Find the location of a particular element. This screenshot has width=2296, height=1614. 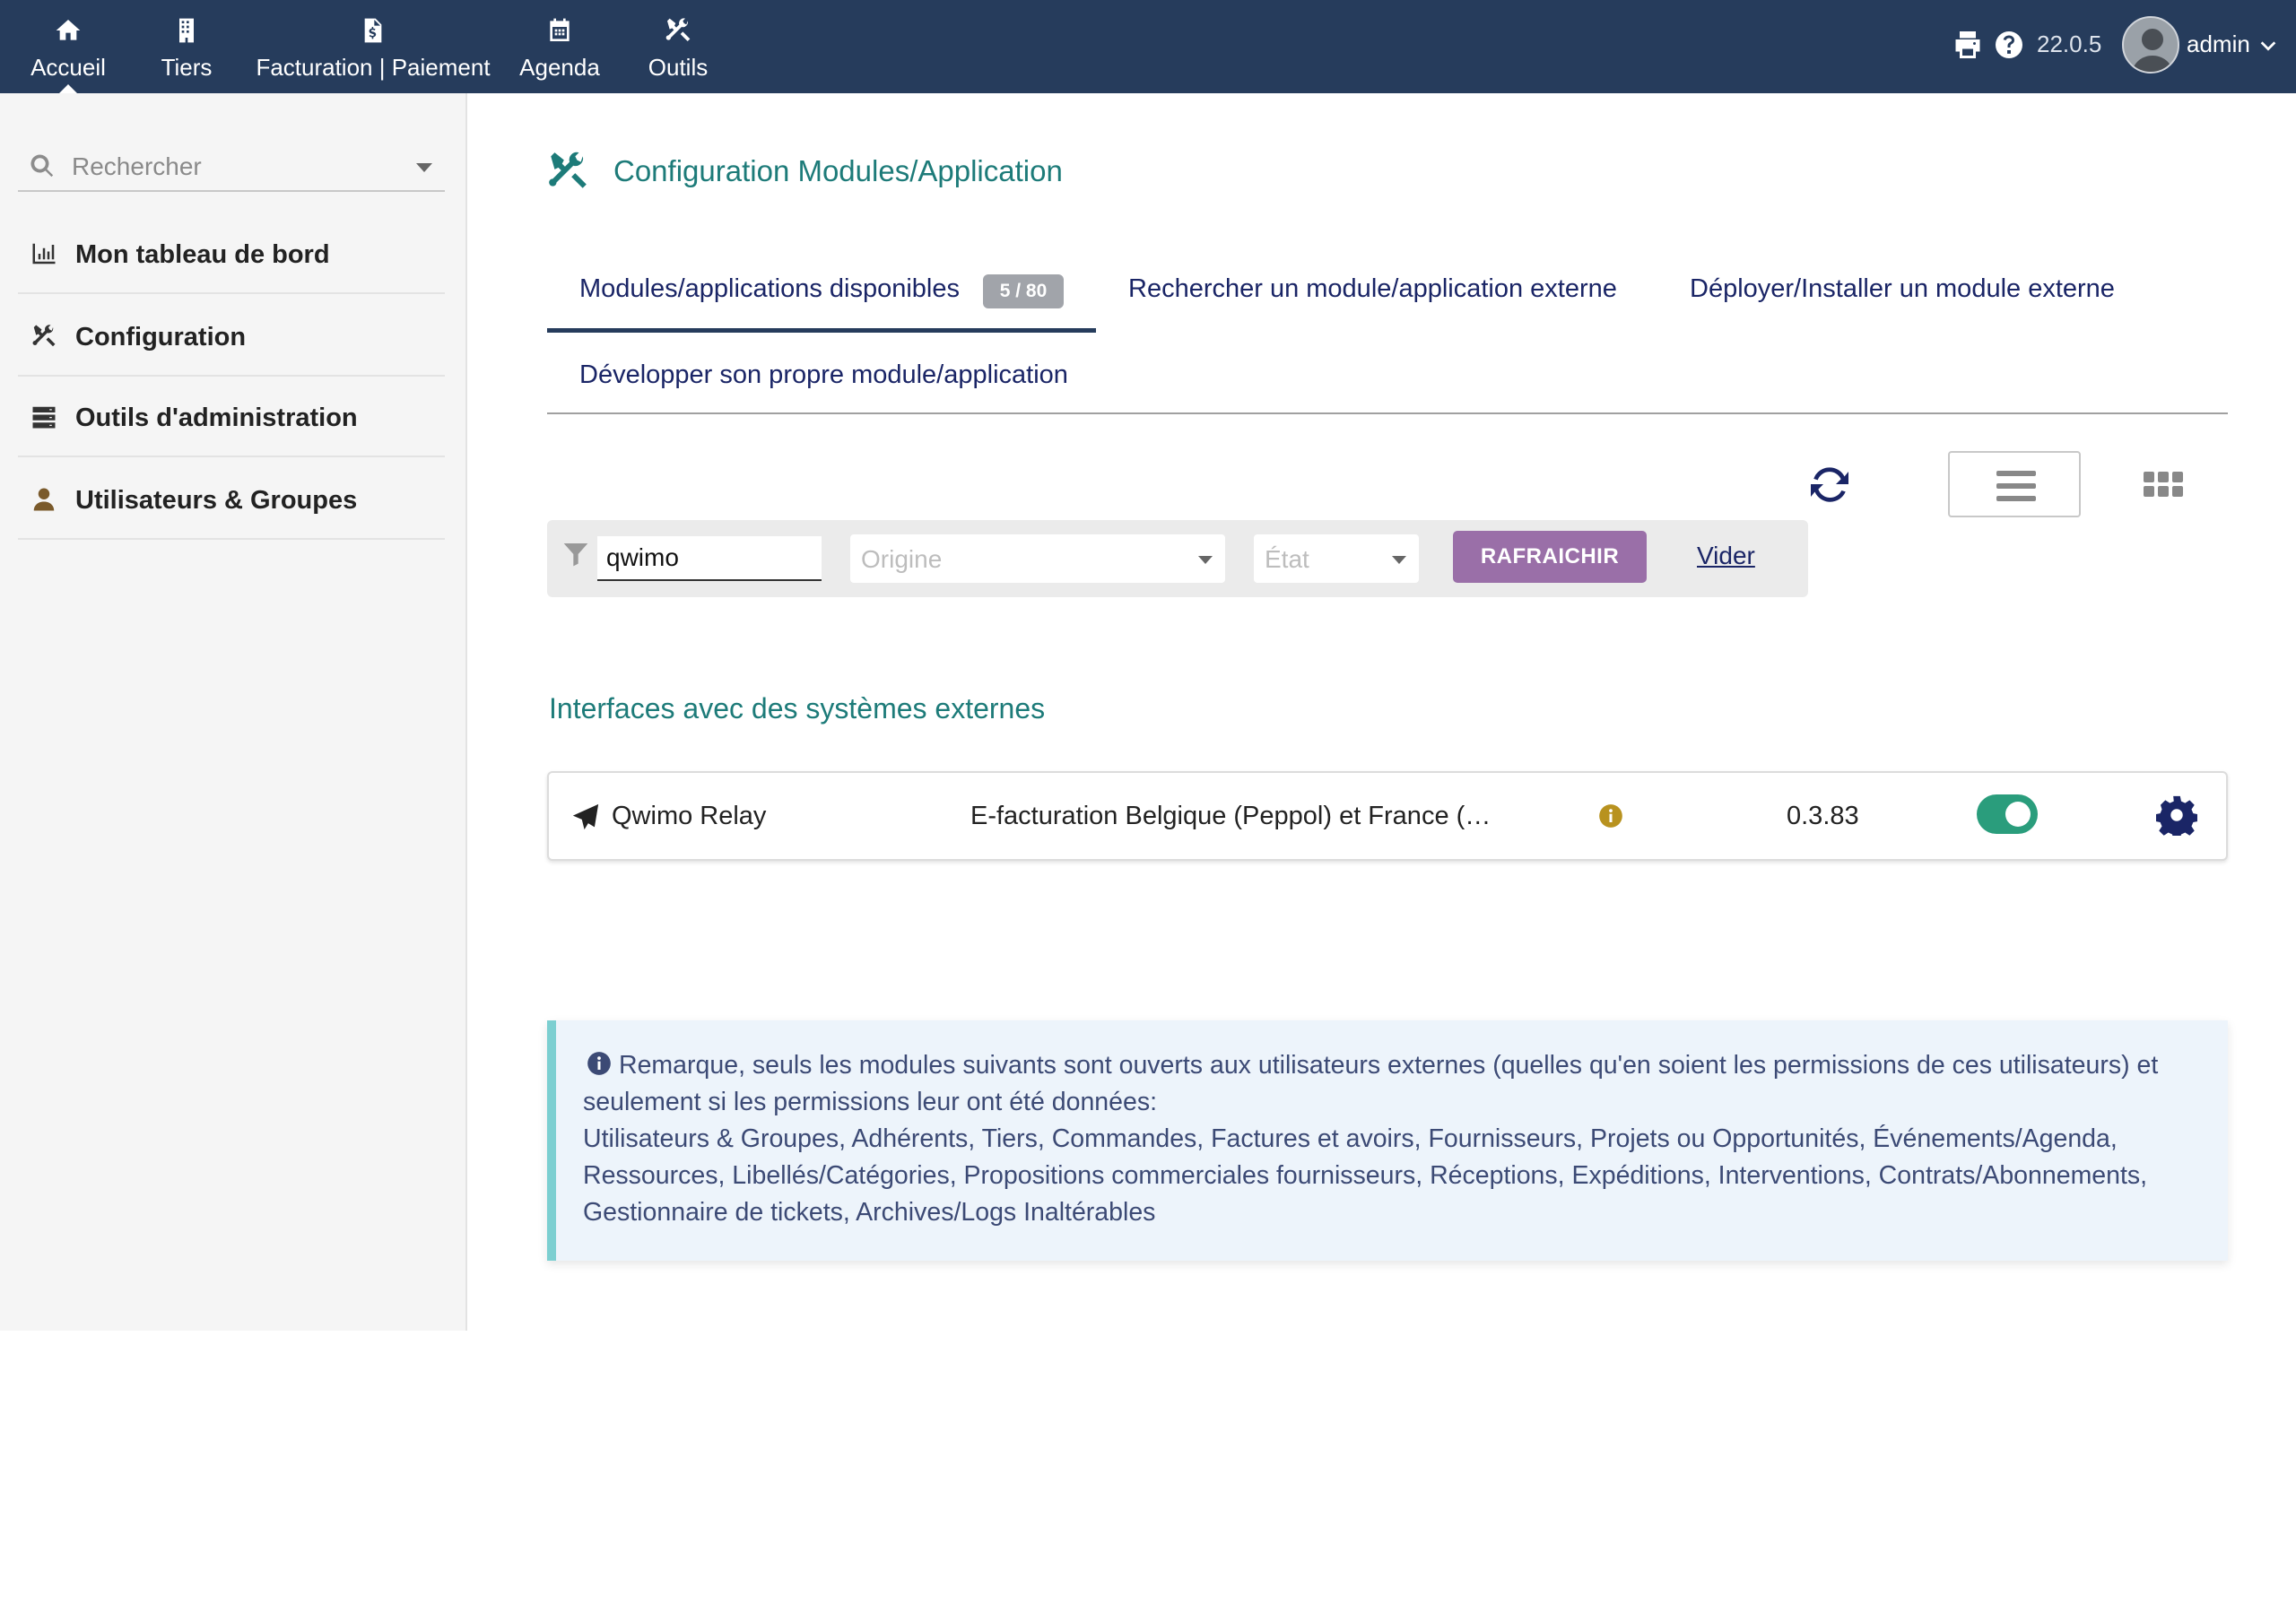

username: admin is located at coordinates (2218, 44).